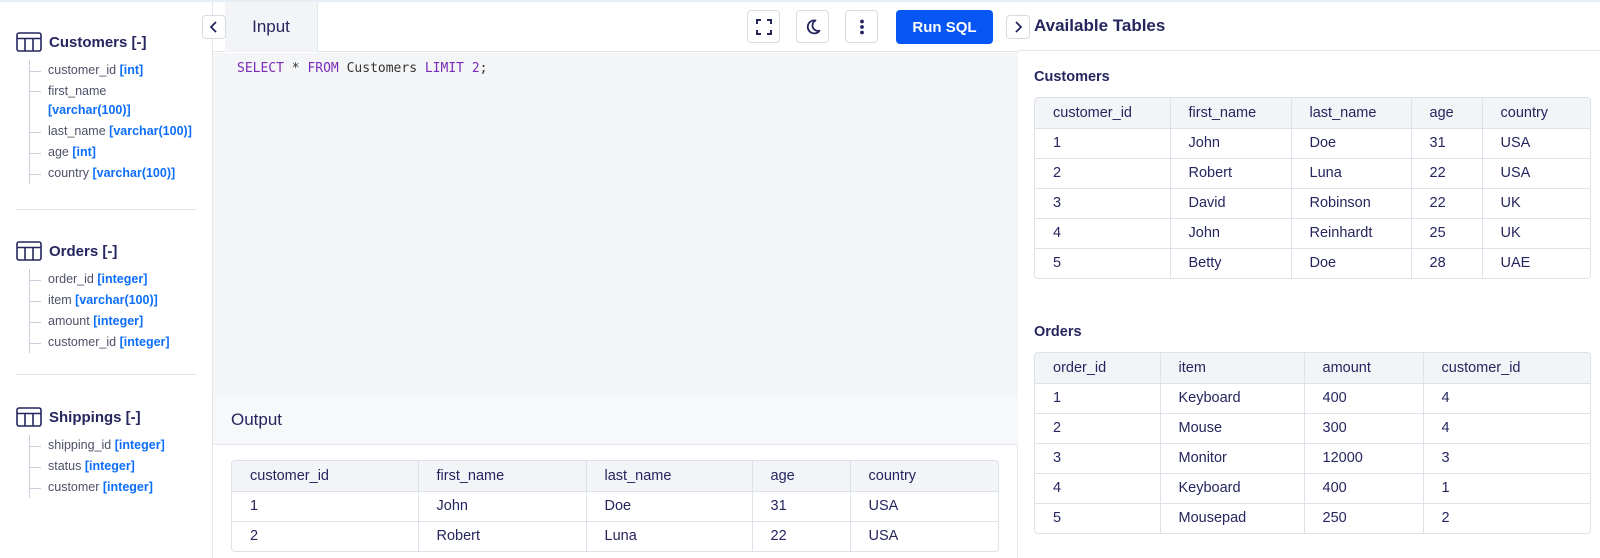 This screenshot has height=558, width=1600. I want to click on more-options-button, so click(861, 26).